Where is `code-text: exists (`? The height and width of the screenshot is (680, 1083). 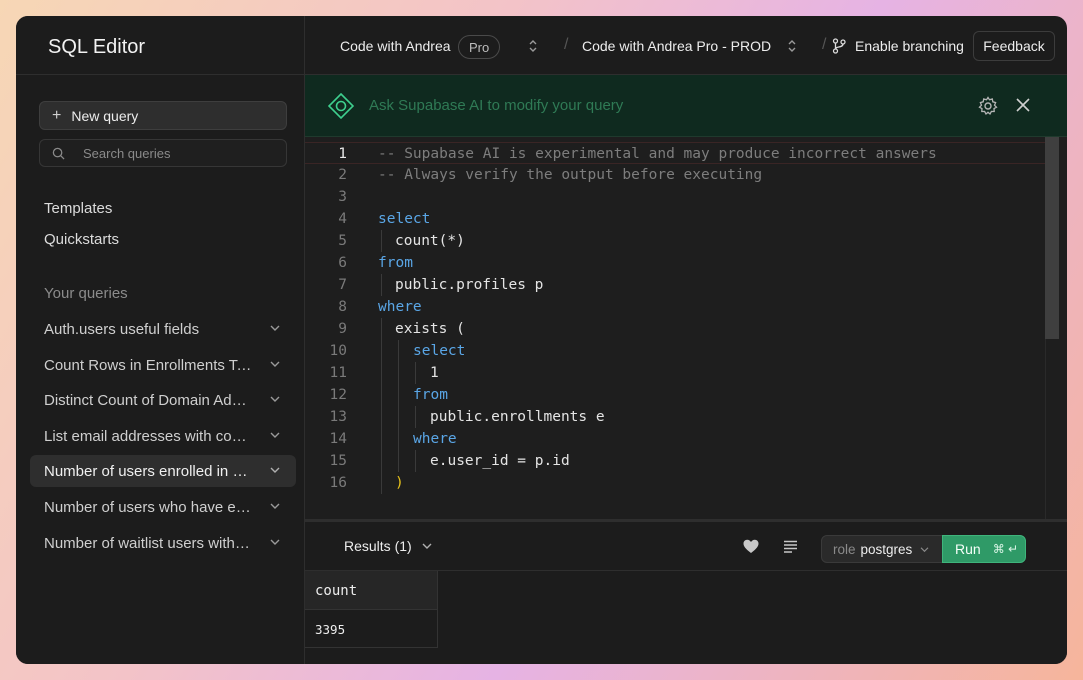 code-text: exists ( is located at coordinates (430, 329).